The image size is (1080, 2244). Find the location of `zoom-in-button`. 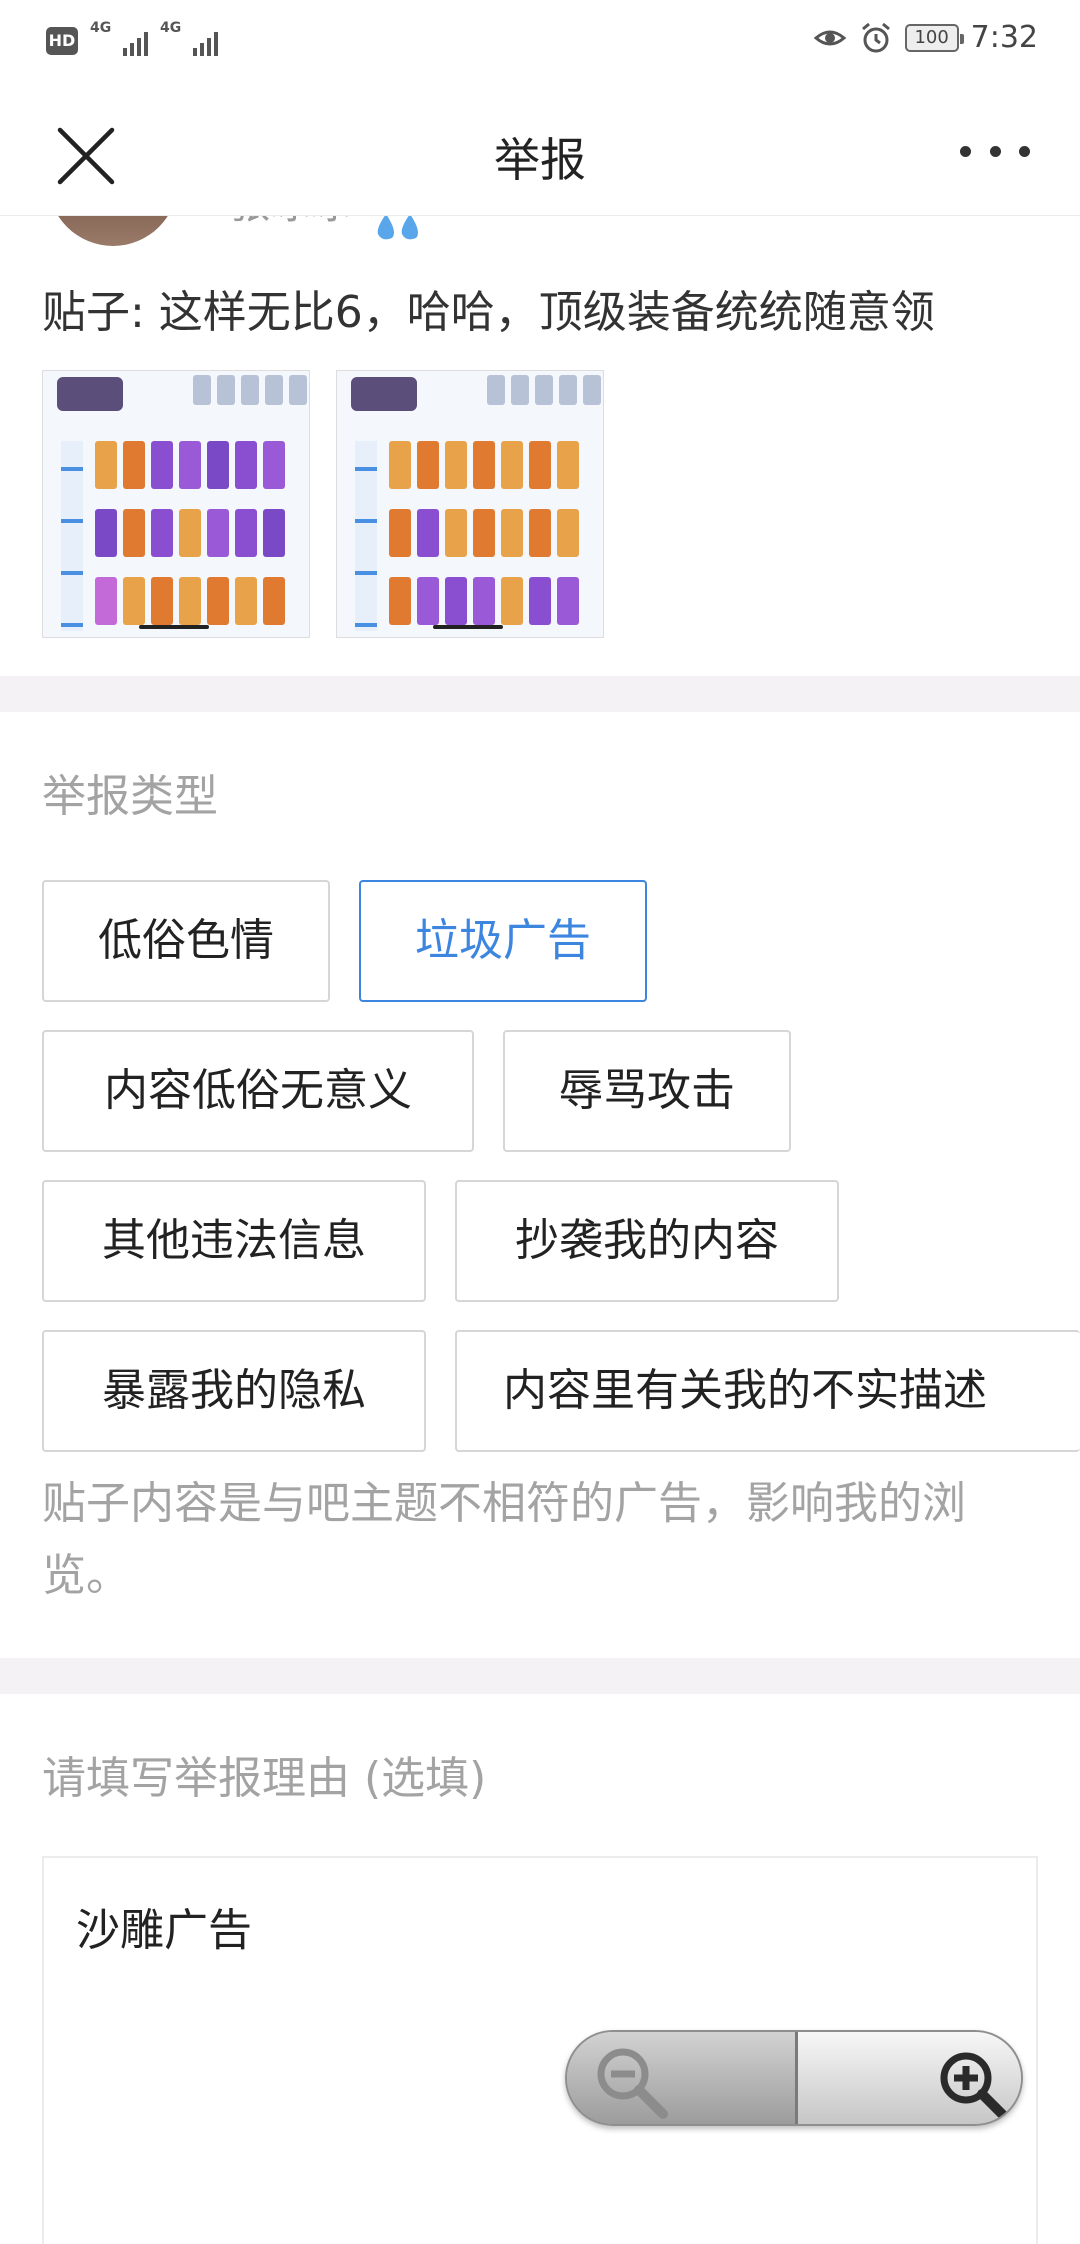

zoom-in-button is located at coordinates (909, 2078).